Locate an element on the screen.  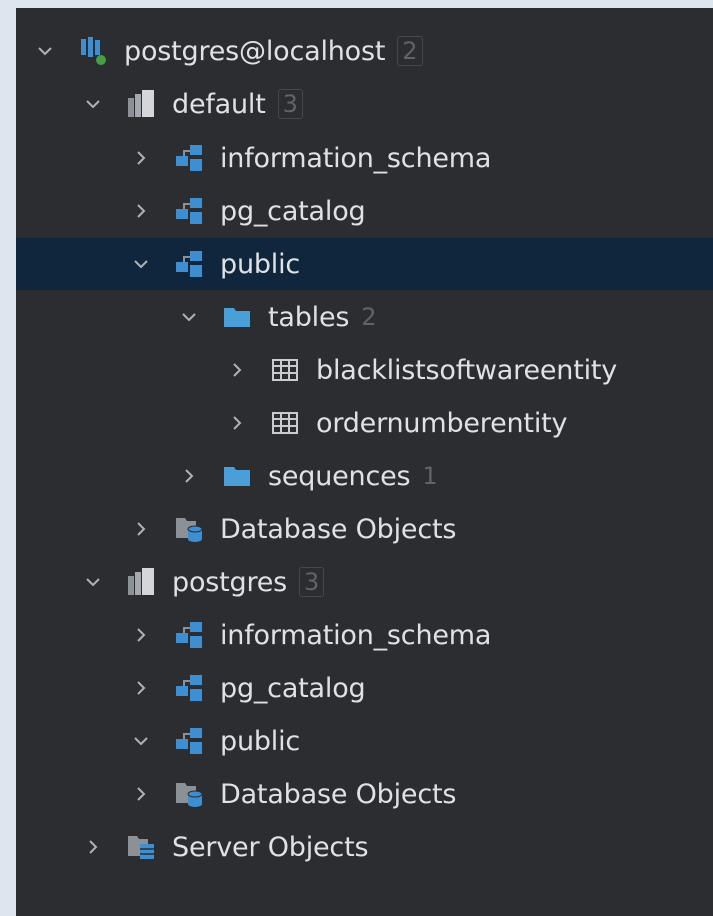
tree-node-table-ordernumberentity: ordernumberentity is located at coordinates (364, 423).